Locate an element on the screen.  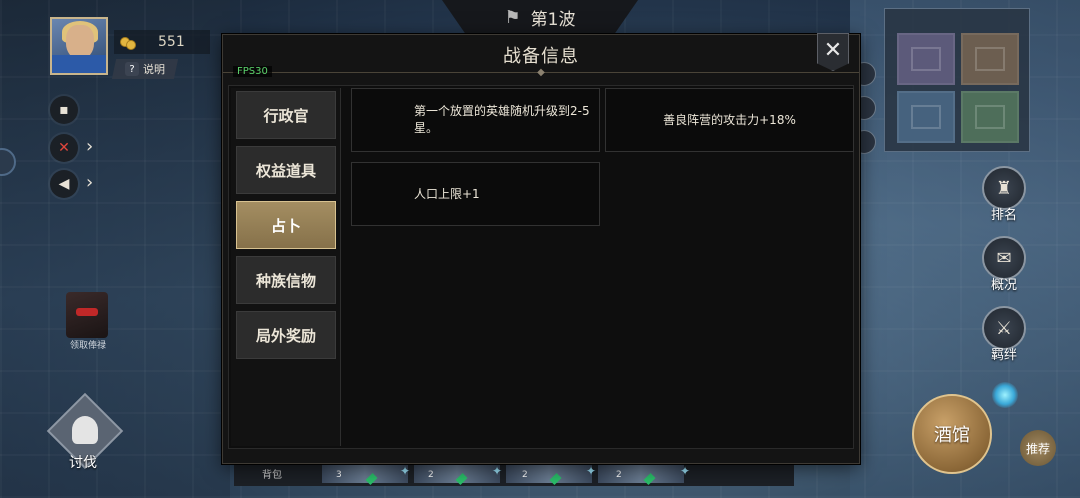
bench-star-count: 3 is located at coordinates (339, 475).